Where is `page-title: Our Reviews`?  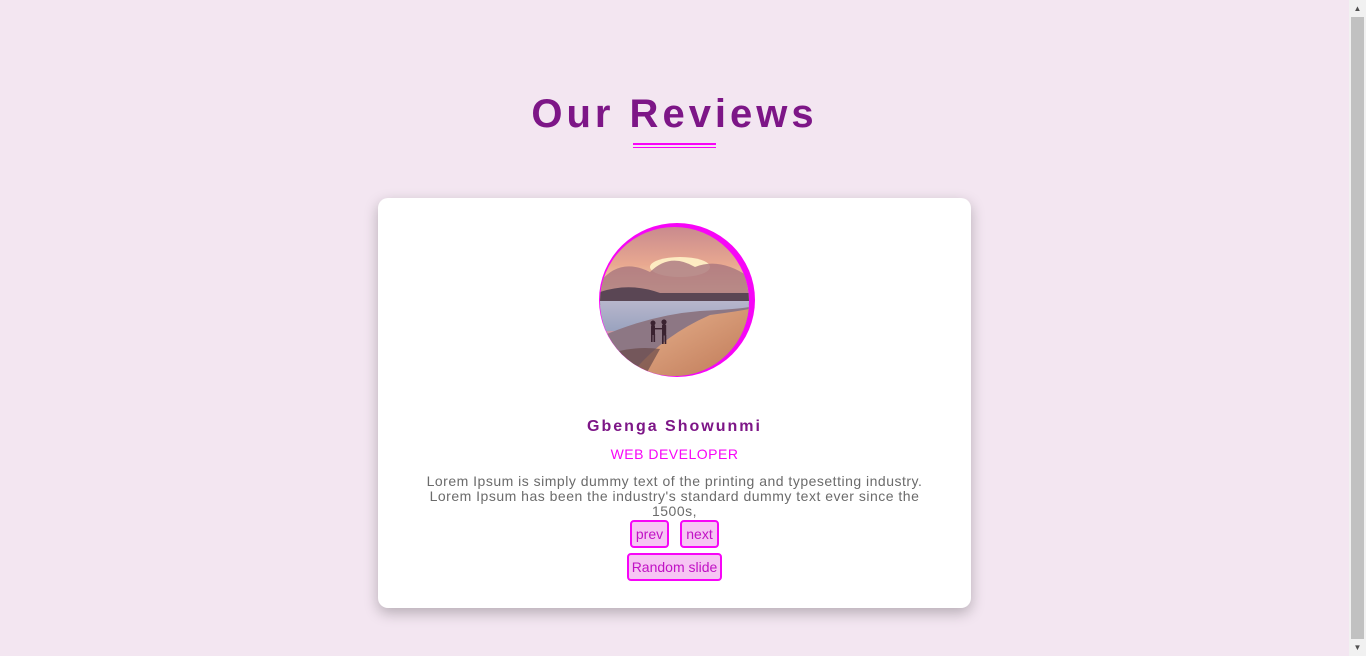 page-title: Our Reviews is located at coordinates (674, 114).